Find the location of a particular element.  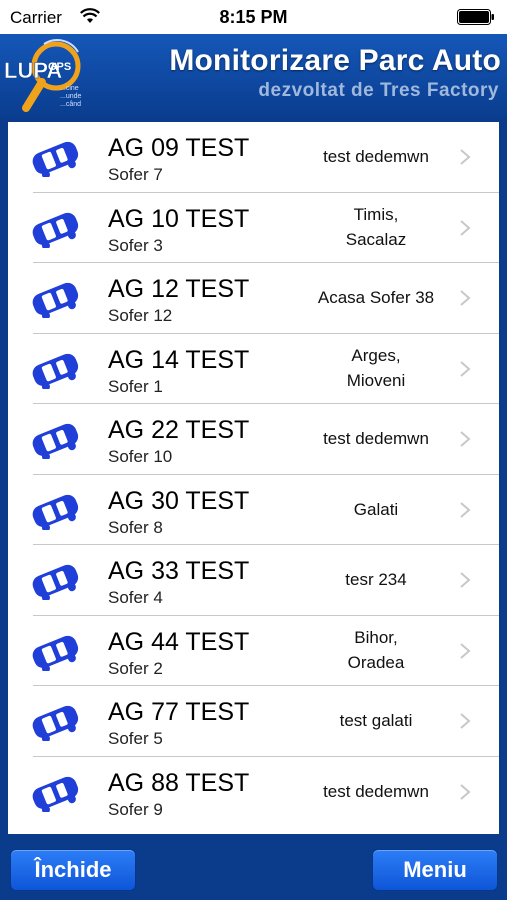

vehicle-row: AG 09 TEST Sofer 7 test dedemwn is located at coordinates (265, 157).